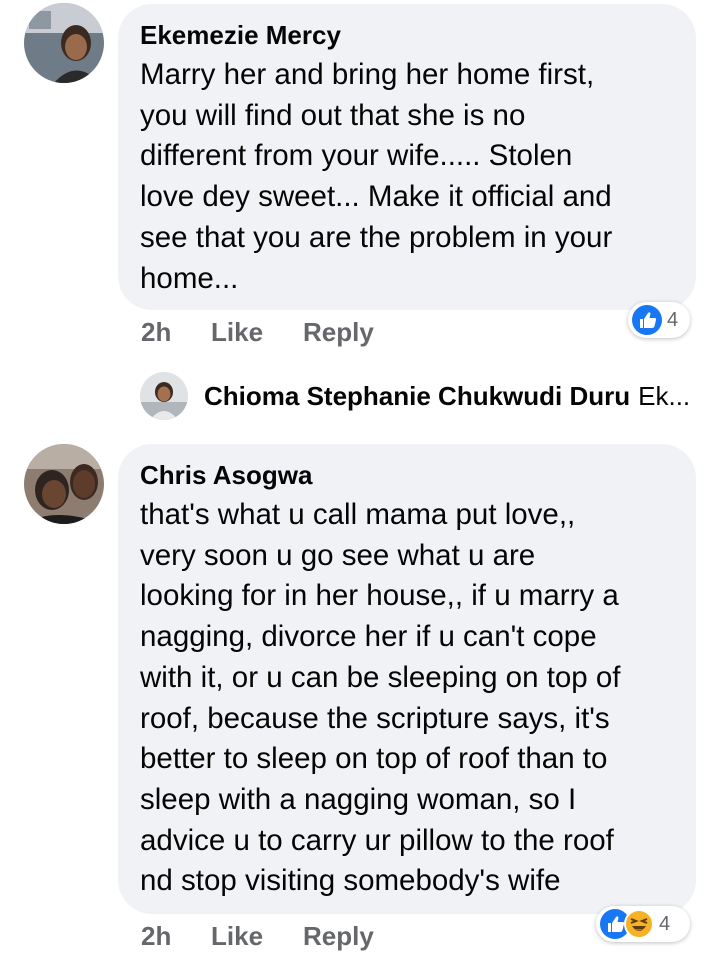 The height and width of the screenshot is (975, 720). Describe the element at coordinates (647, 320) in the screenshot. I see `like-reaction-icon` at that location.